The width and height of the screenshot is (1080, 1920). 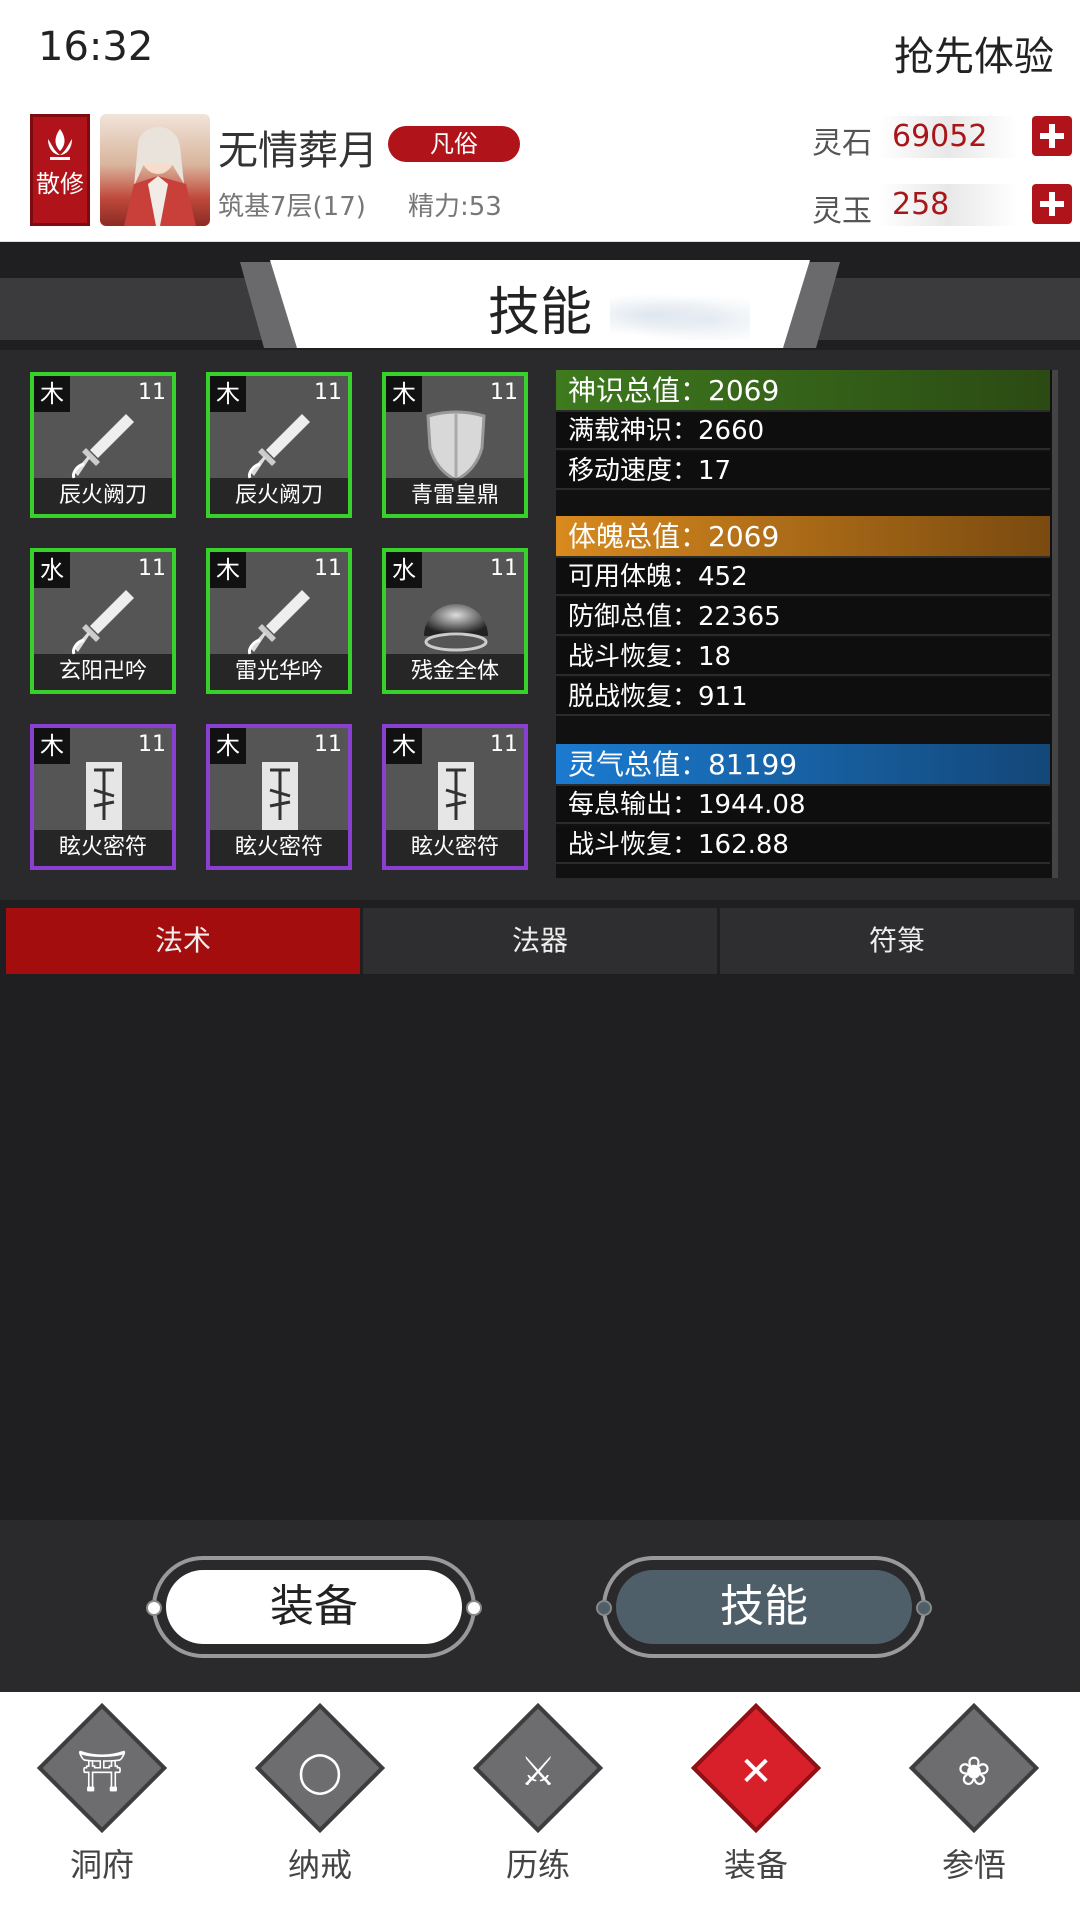 I want to click on lotus-icon, so click(x=60, y=145).